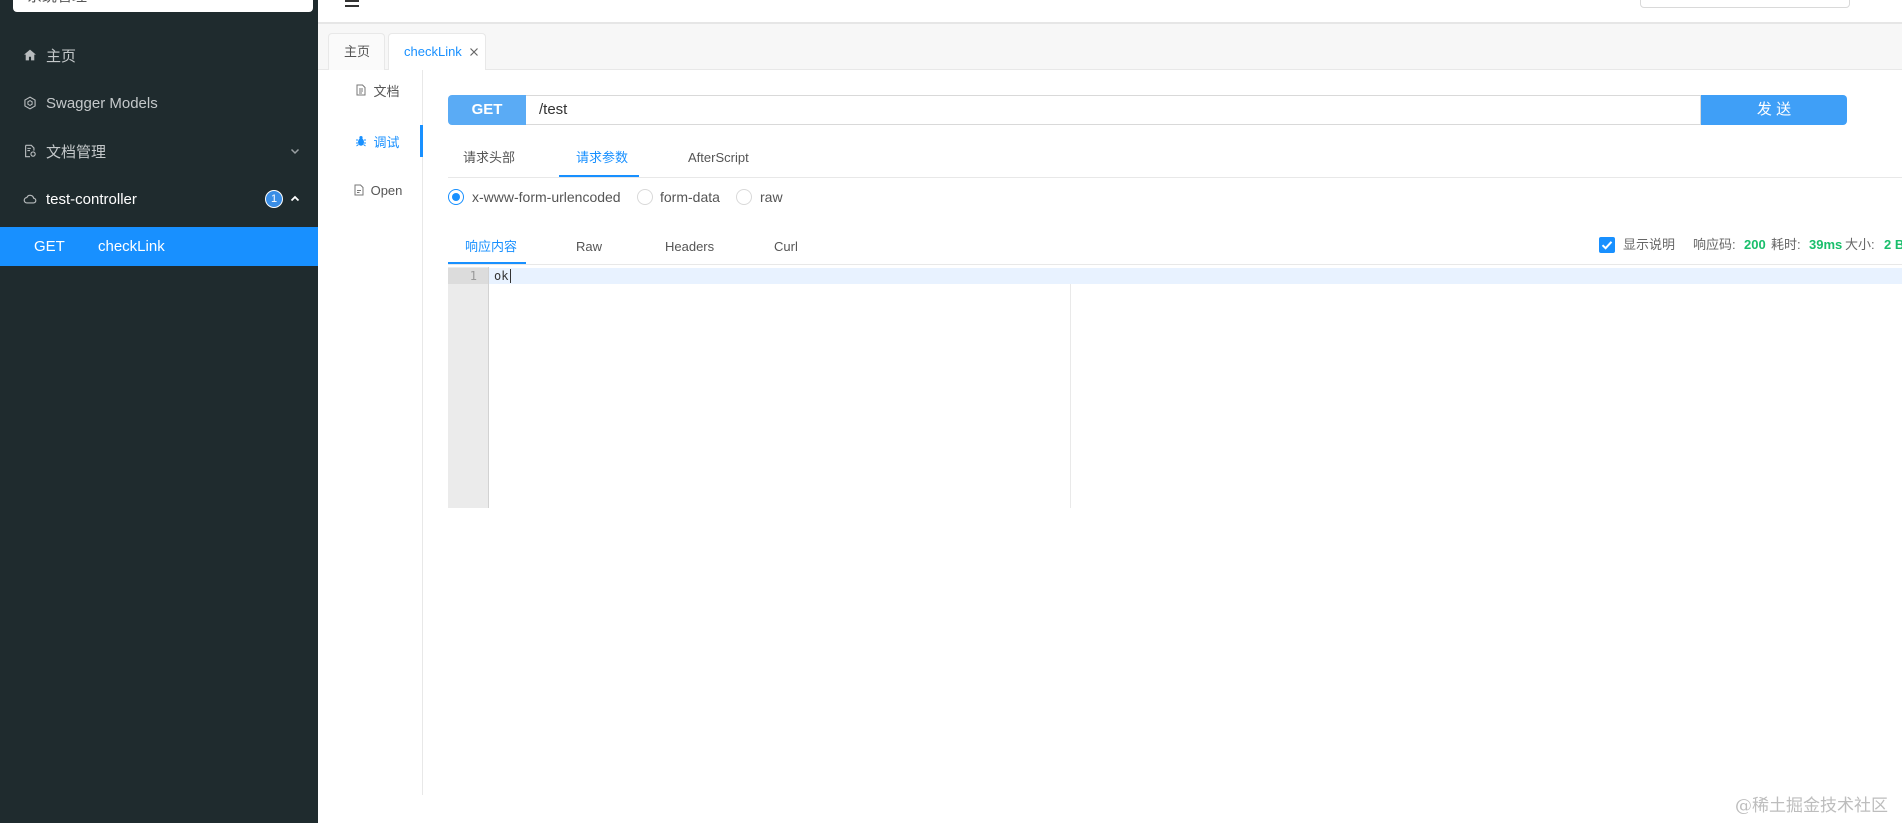  Describe the element at coordinates (501, 276) in the screenshot. I see `response-body-text: ok` at that location.